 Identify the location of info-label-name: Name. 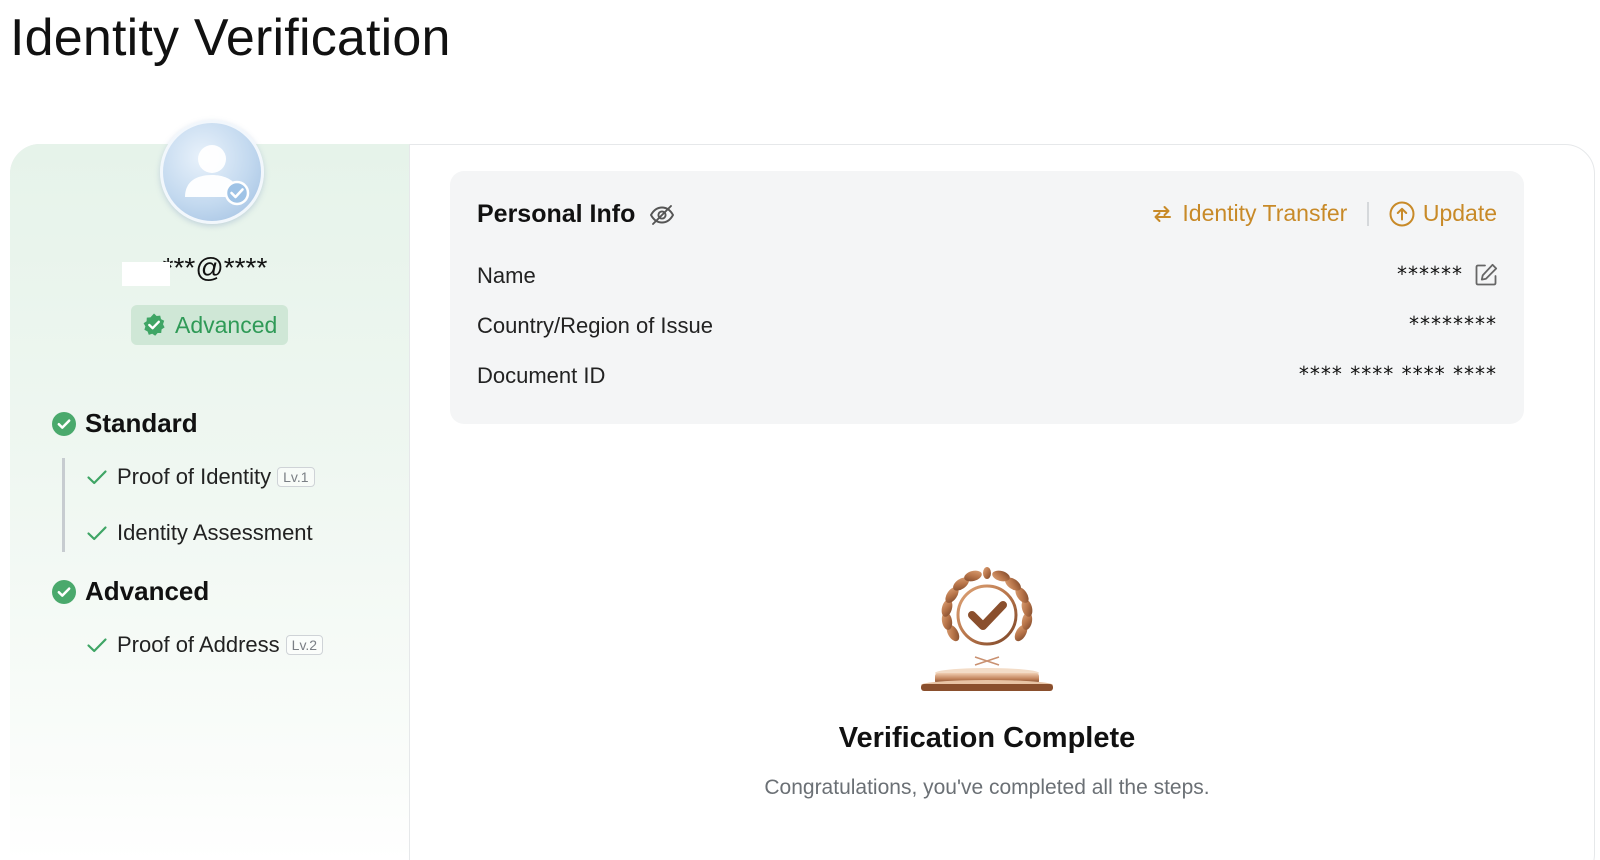
(506, 275).